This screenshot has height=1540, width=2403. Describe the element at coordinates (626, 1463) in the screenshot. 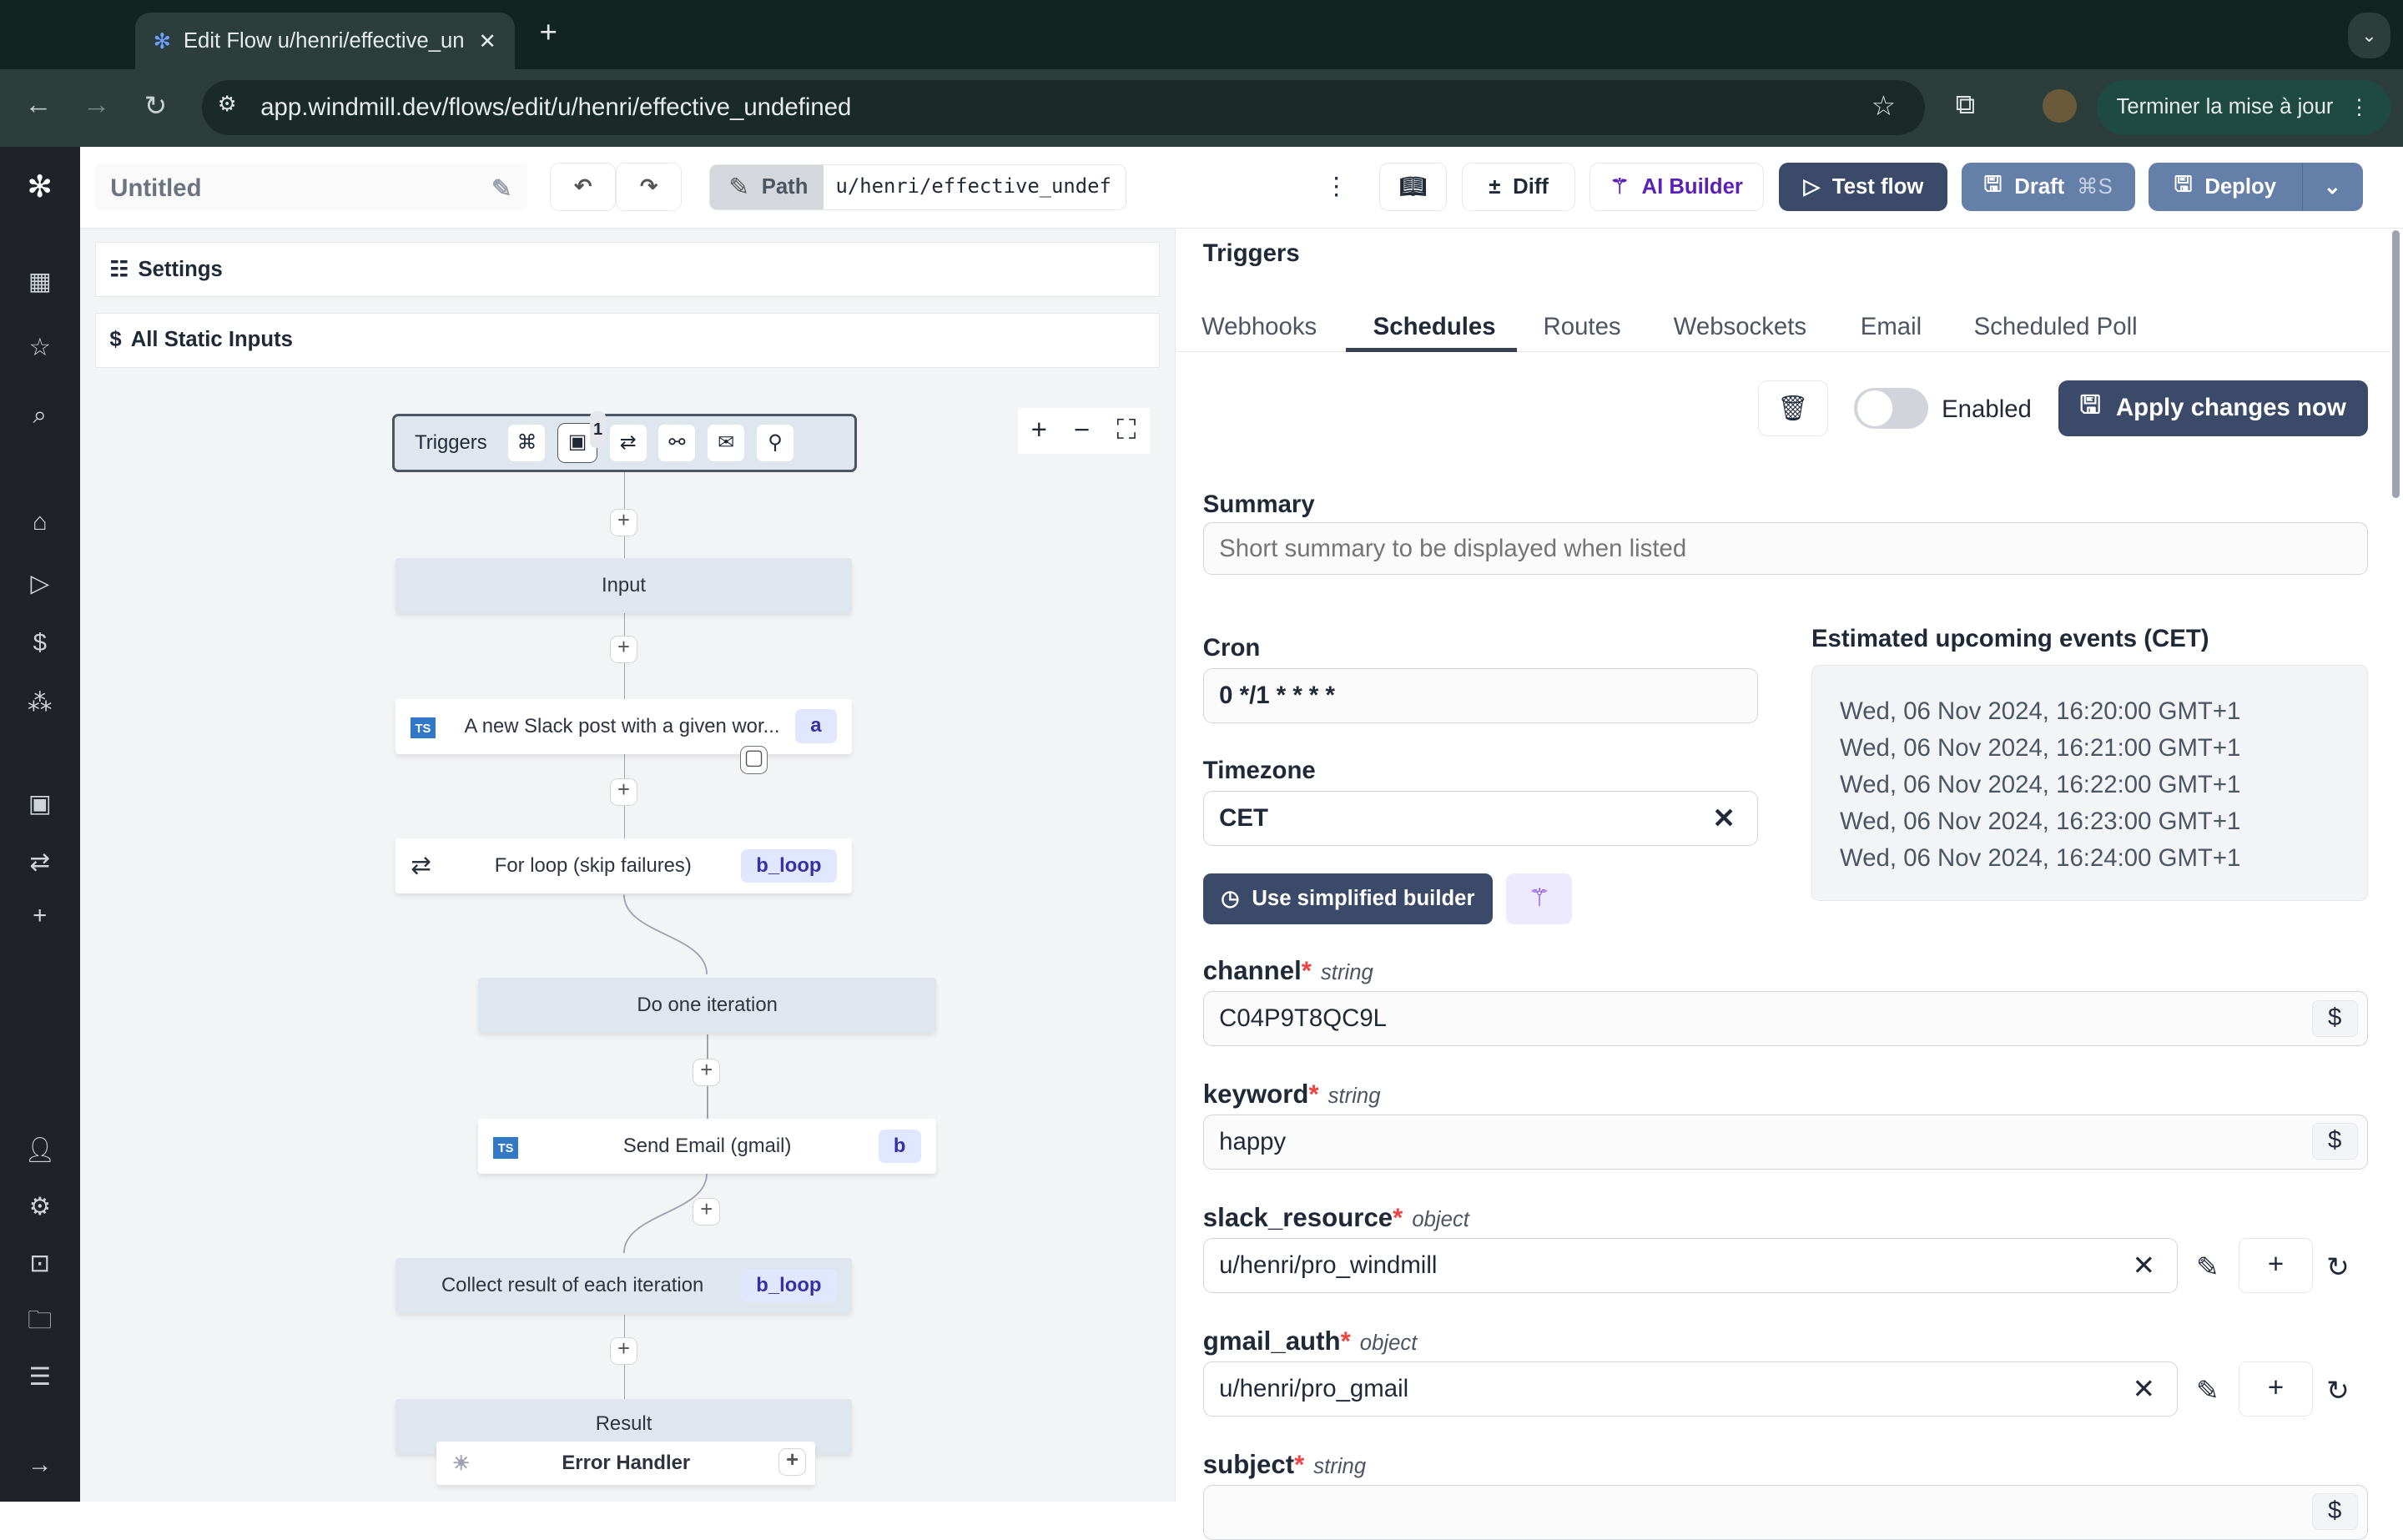

I see `error-handler-node: ☀ Error Handler +` at that location.